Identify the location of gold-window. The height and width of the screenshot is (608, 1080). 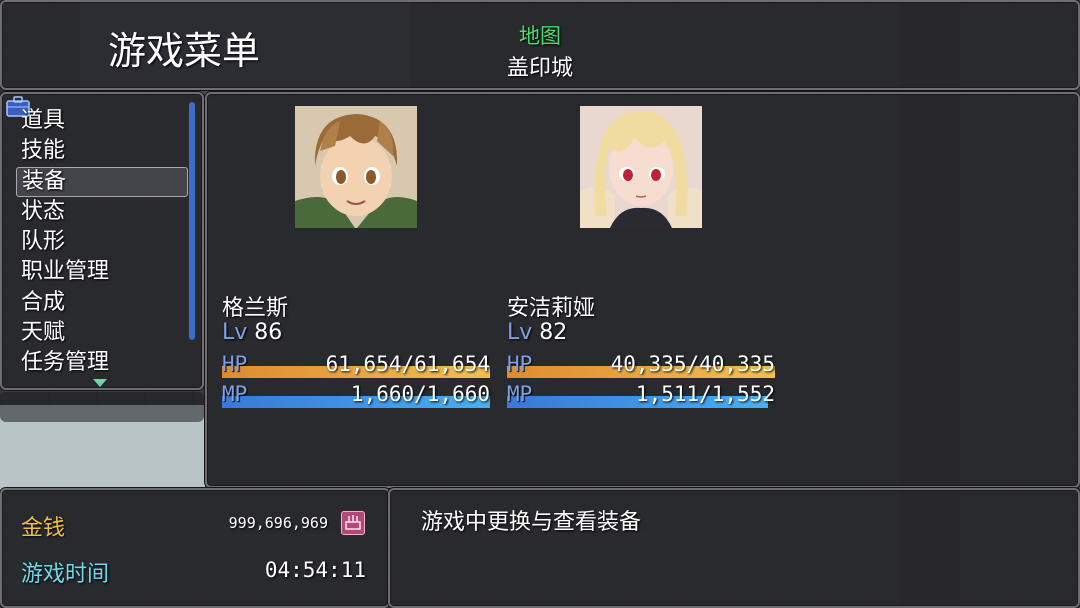
(195, 548).